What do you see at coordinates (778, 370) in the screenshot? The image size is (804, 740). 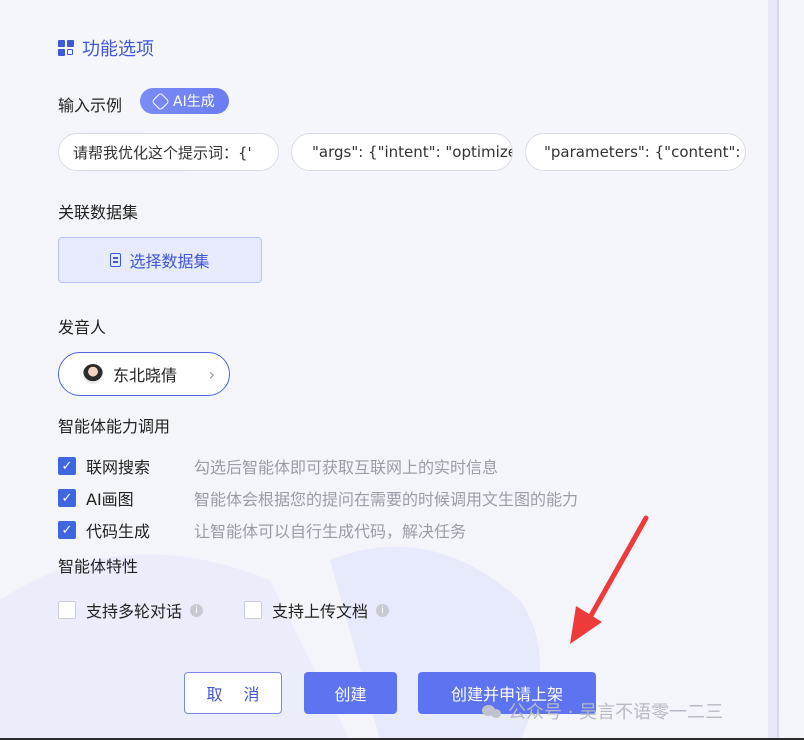 I see `panel-divider` at bounding box center [778, 370].